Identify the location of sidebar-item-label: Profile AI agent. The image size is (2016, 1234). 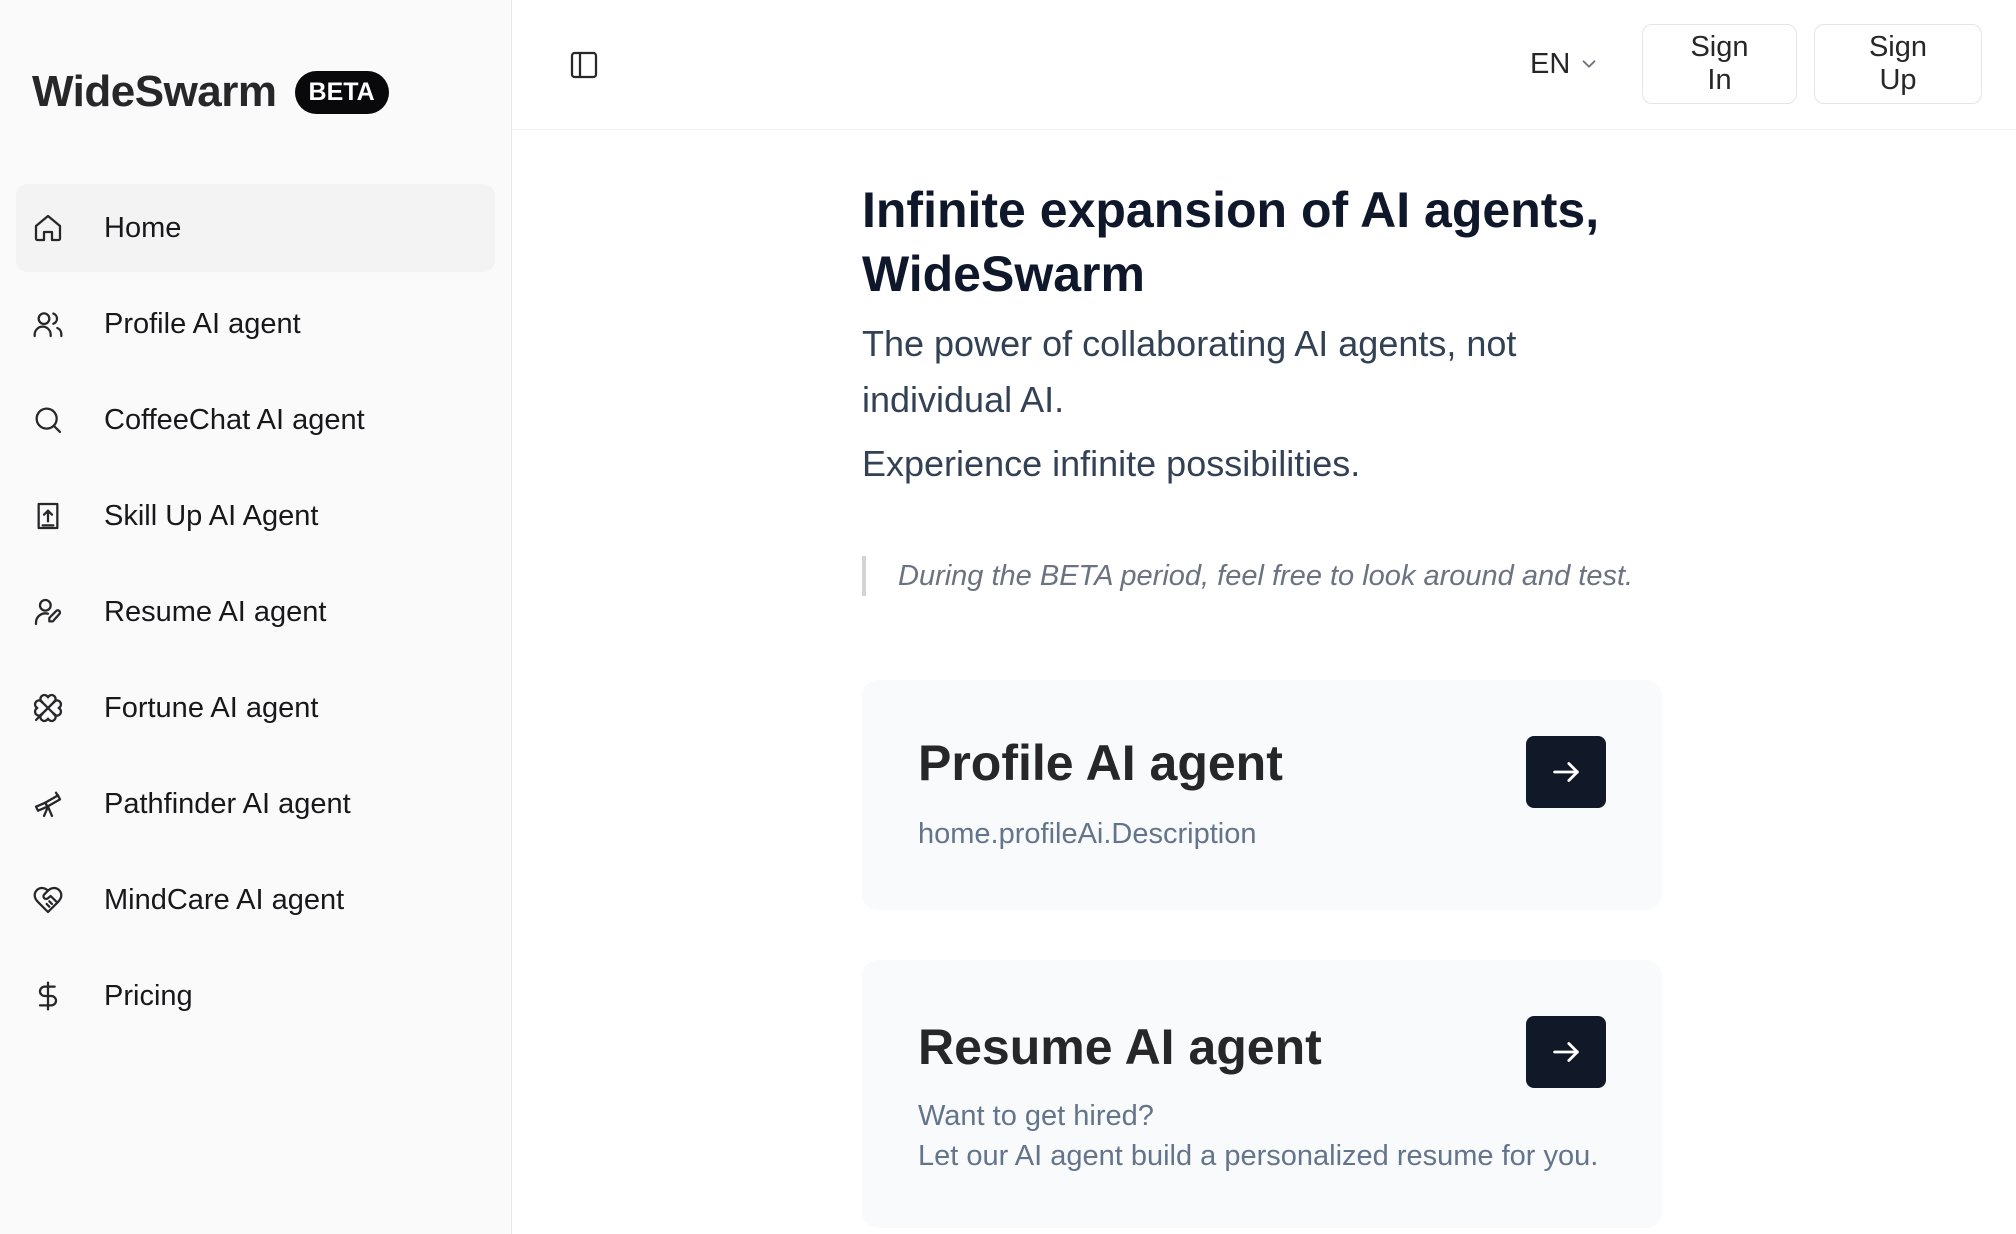
(202, 323).